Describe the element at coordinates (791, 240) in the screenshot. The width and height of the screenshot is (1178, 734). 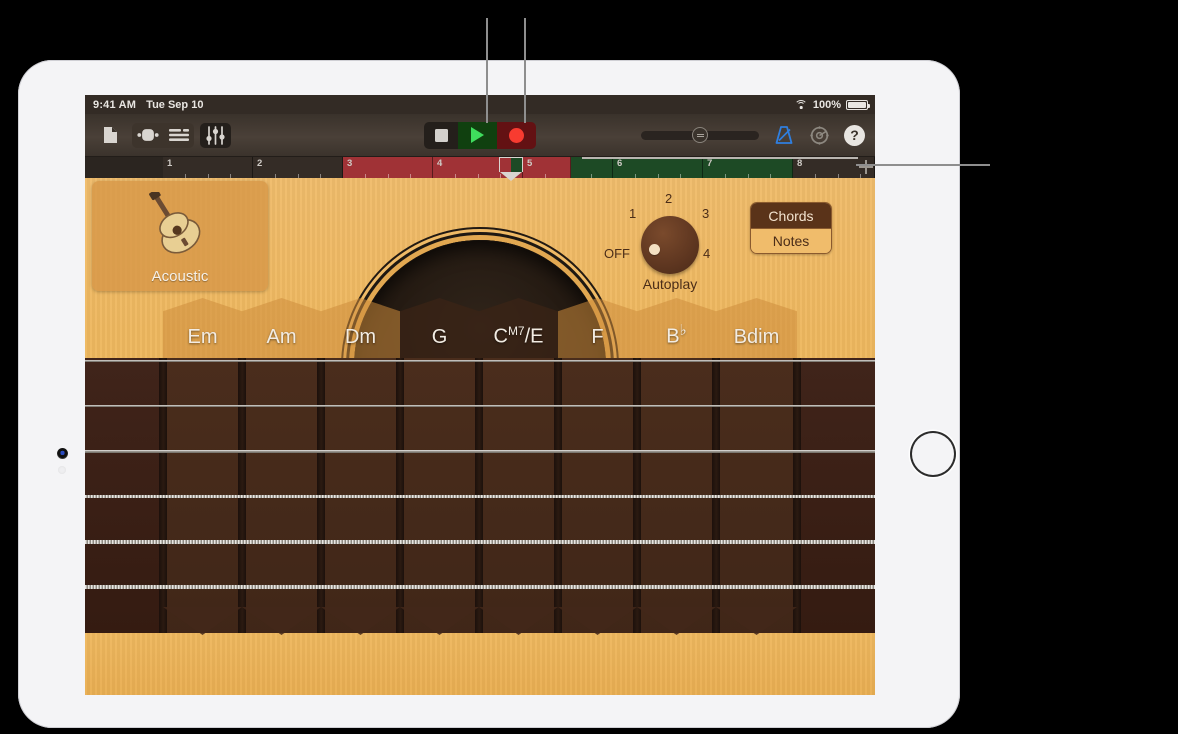
I see `notes-tab: Notes` at that location.